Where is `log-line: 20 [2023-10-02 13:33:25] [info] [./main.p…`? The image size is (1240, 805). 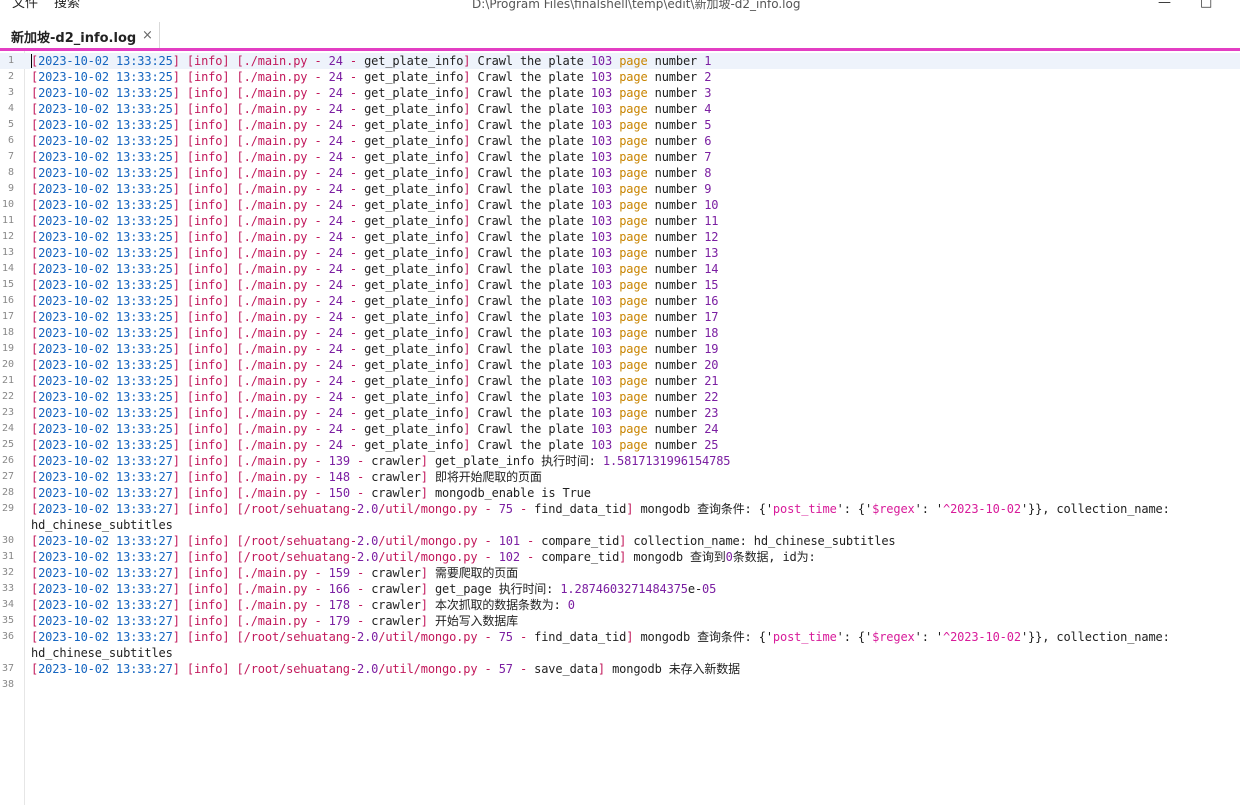
log-line: 20 [2023-10-02 13:33:25] [info] [./main.p… is located at coordinates (620, 365).